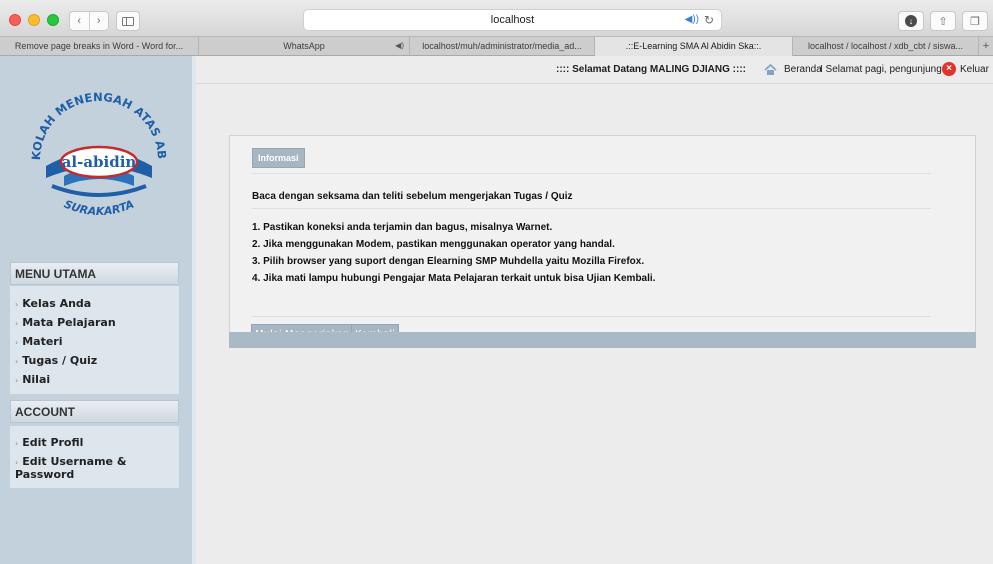 The width and height of the screenshot is (993, 564). Describe the element at coordinates (399, 46) in the screenshot. I see `tab-audio-icon: ◀)` at that location.